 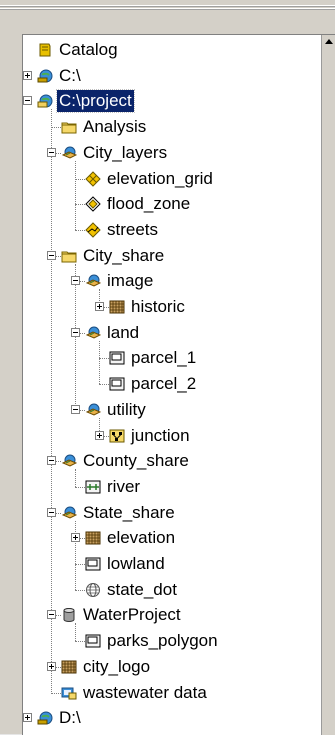 I want to click on tree-item-label: City_layers, so click(x=125, y=152).